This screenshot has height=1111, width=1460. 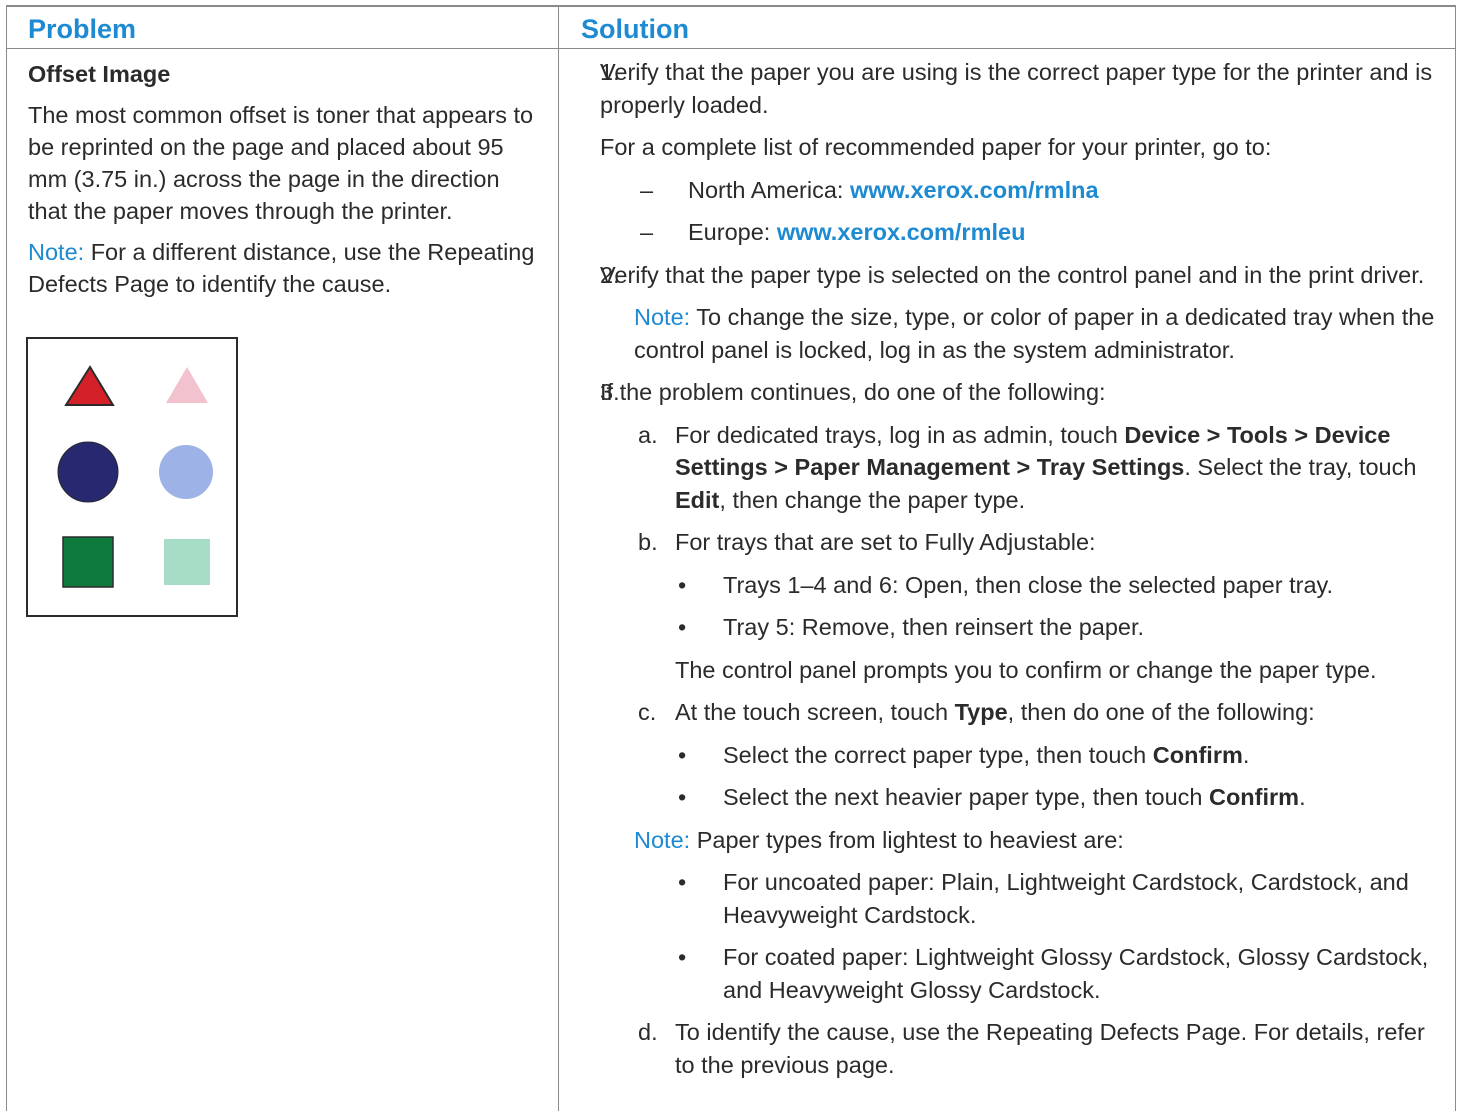 I want to click on square-shape, so click(x=88, y=562).